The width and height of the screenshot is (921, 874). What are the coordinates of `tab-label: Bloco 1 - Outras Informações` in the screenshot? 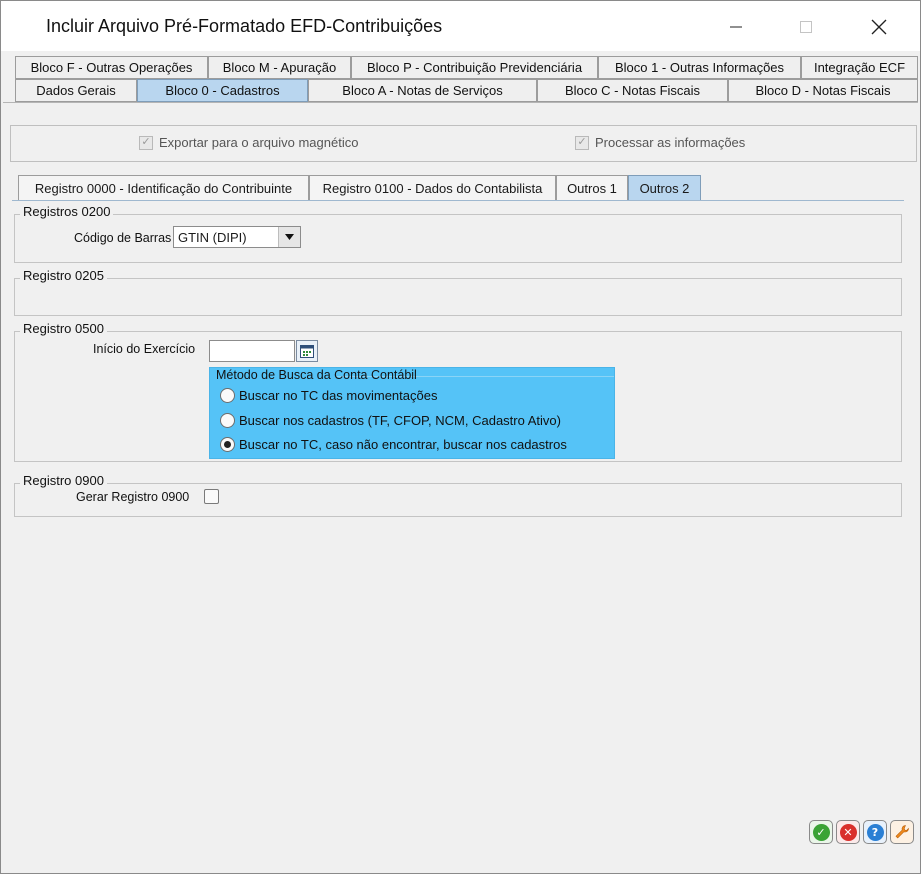 It's located at (699, 67).